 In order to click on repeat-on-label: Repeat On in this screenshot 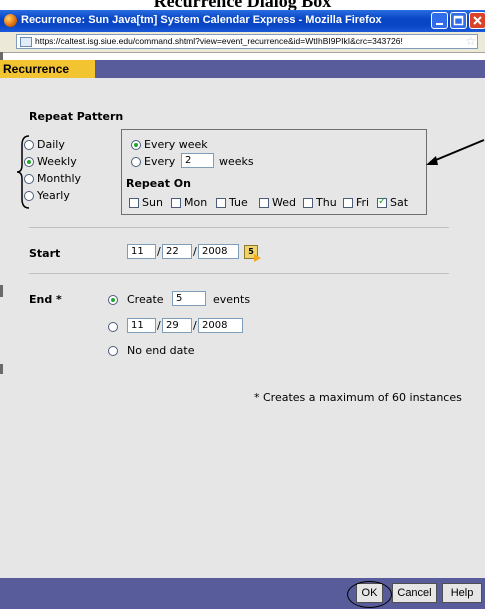, I will do `click(158, 183)`.